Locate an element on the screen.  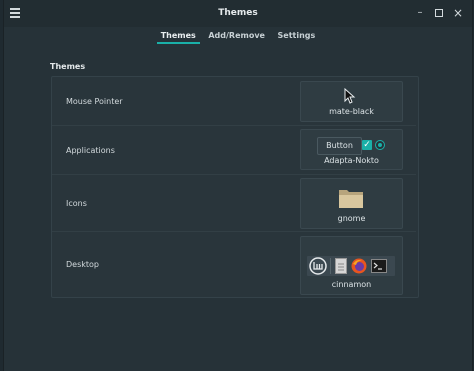
firefox-icon is located at coordinates (359, 266).